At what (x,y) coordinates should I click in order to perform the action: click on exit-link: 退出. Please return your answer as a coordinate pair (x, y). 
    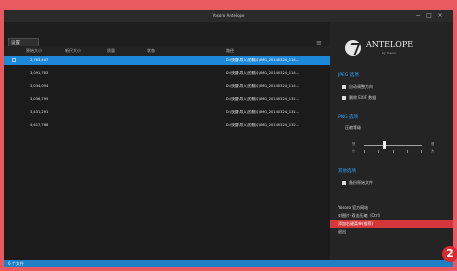
    Looking at the image, I should click on (391, 232).